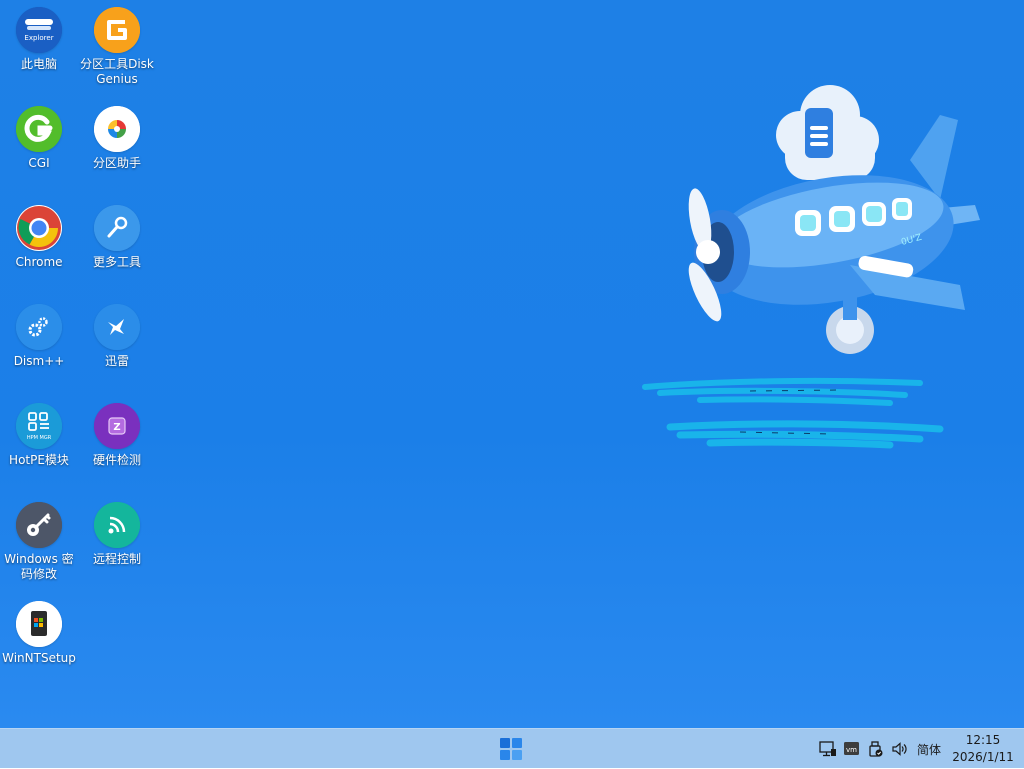  Describe the element at coordinates (39, 624) in the screenshot. I see `winntsetup-icon` at that location.